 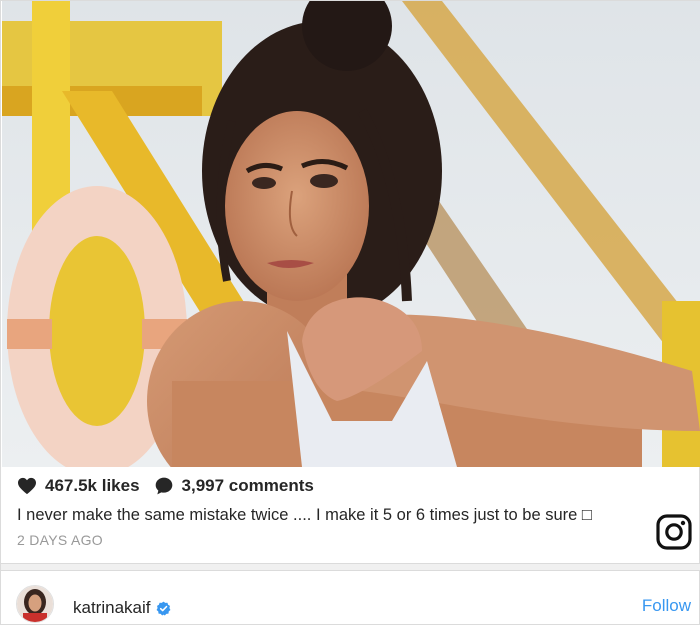 I want to click on comment-bubble-icon, so click(x=163, y=486).